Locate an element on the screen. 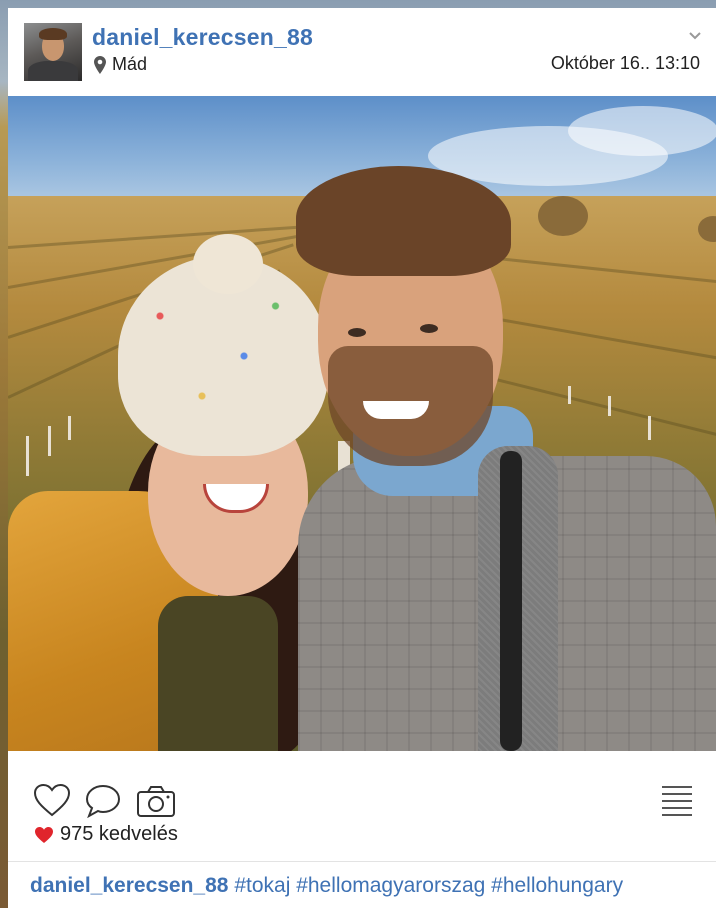 This screenshot has height=908, width=716. likes-count: 975 kedvelés is located at coordinates (106, 834).